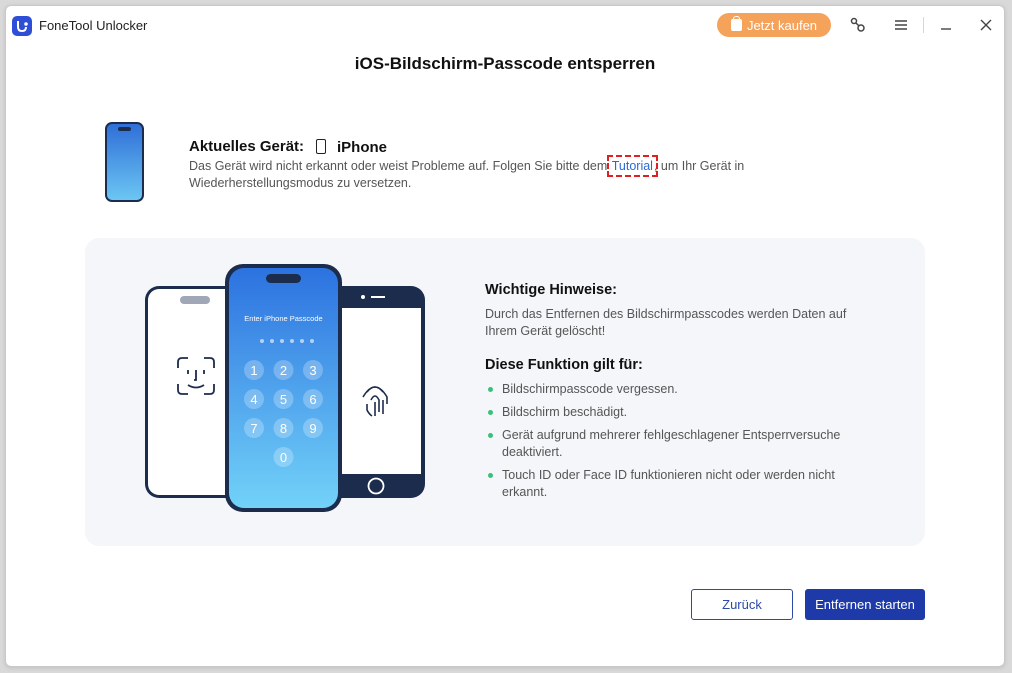 This screenshot has height=673, width=1012. What do you see at coordinates (923, 25) in the screenshot?
I see `title-bar-divider` at bounding box center [923, 25].